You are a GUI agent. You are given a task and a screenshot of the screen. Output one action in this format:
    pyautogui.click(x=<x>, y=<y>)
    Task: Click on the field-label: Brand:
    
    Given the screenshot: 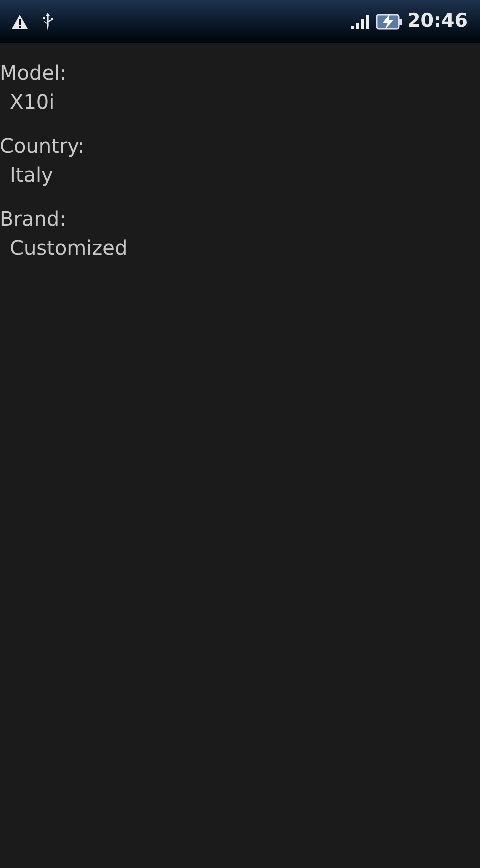 What is the action you would take?
    pyautogui.click(x=34, y=219)
    